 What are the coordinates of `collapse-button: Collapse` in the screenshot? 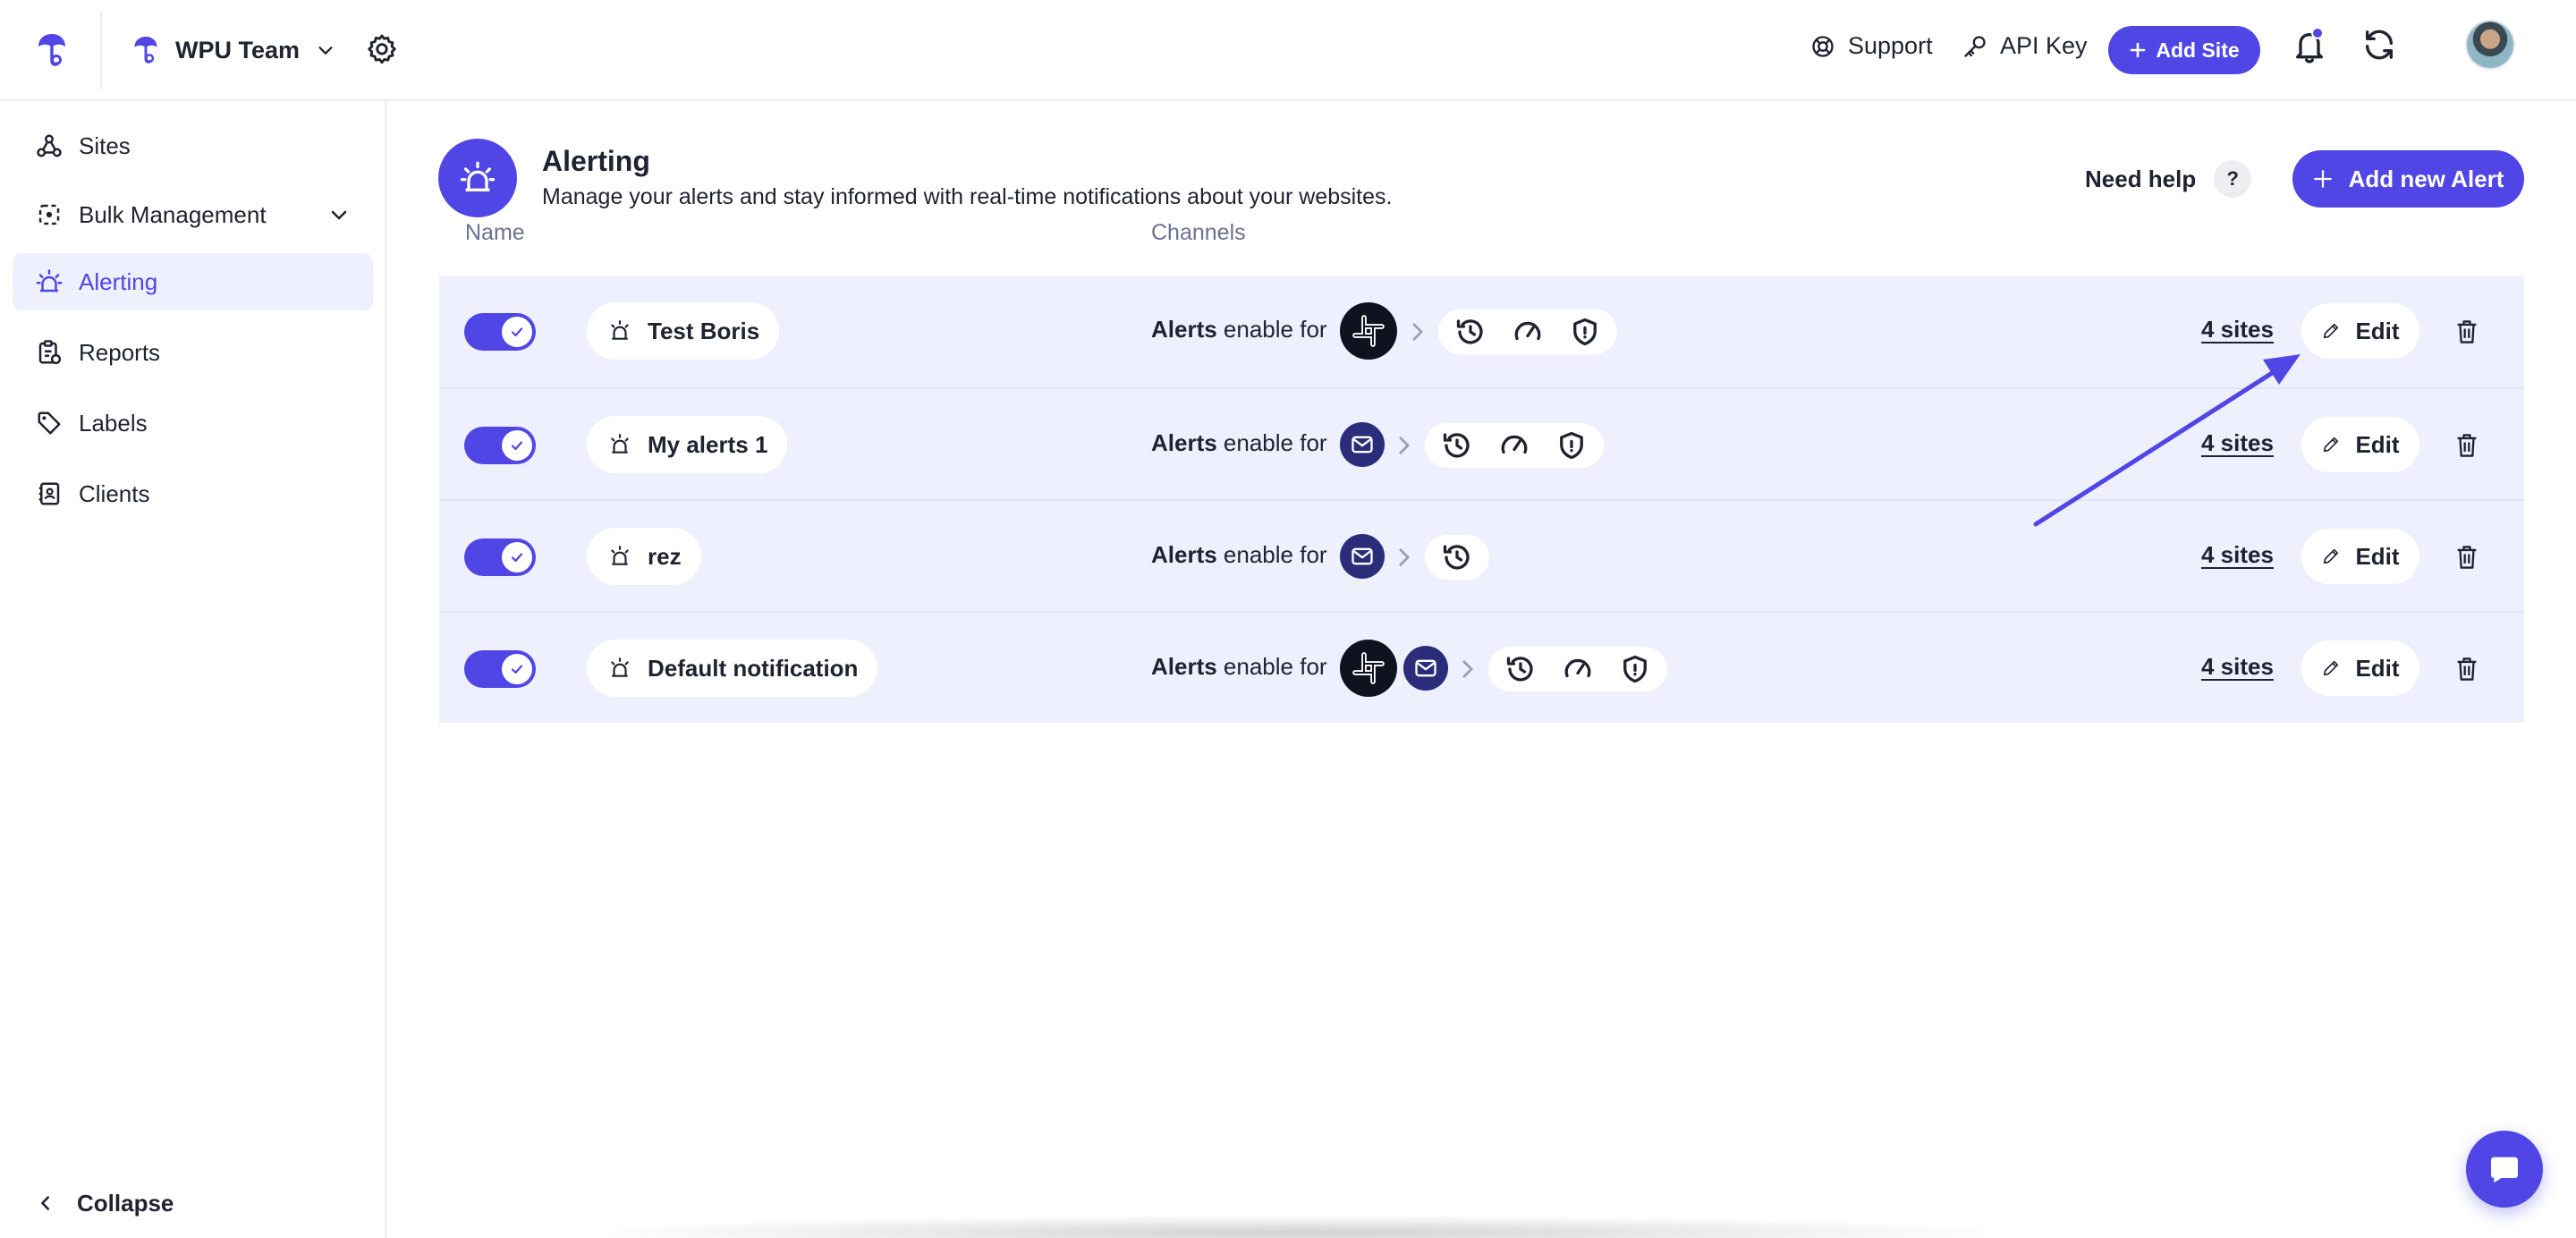 It's located at (105, 1203).